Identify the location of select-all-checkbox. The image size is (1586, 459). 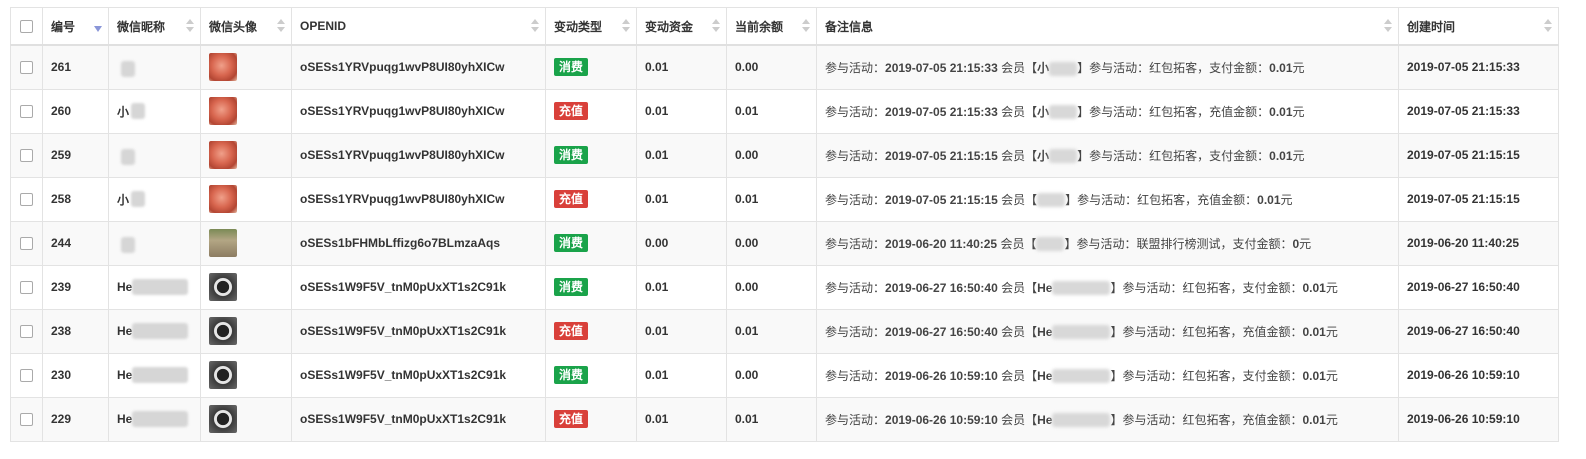
(26, 27).